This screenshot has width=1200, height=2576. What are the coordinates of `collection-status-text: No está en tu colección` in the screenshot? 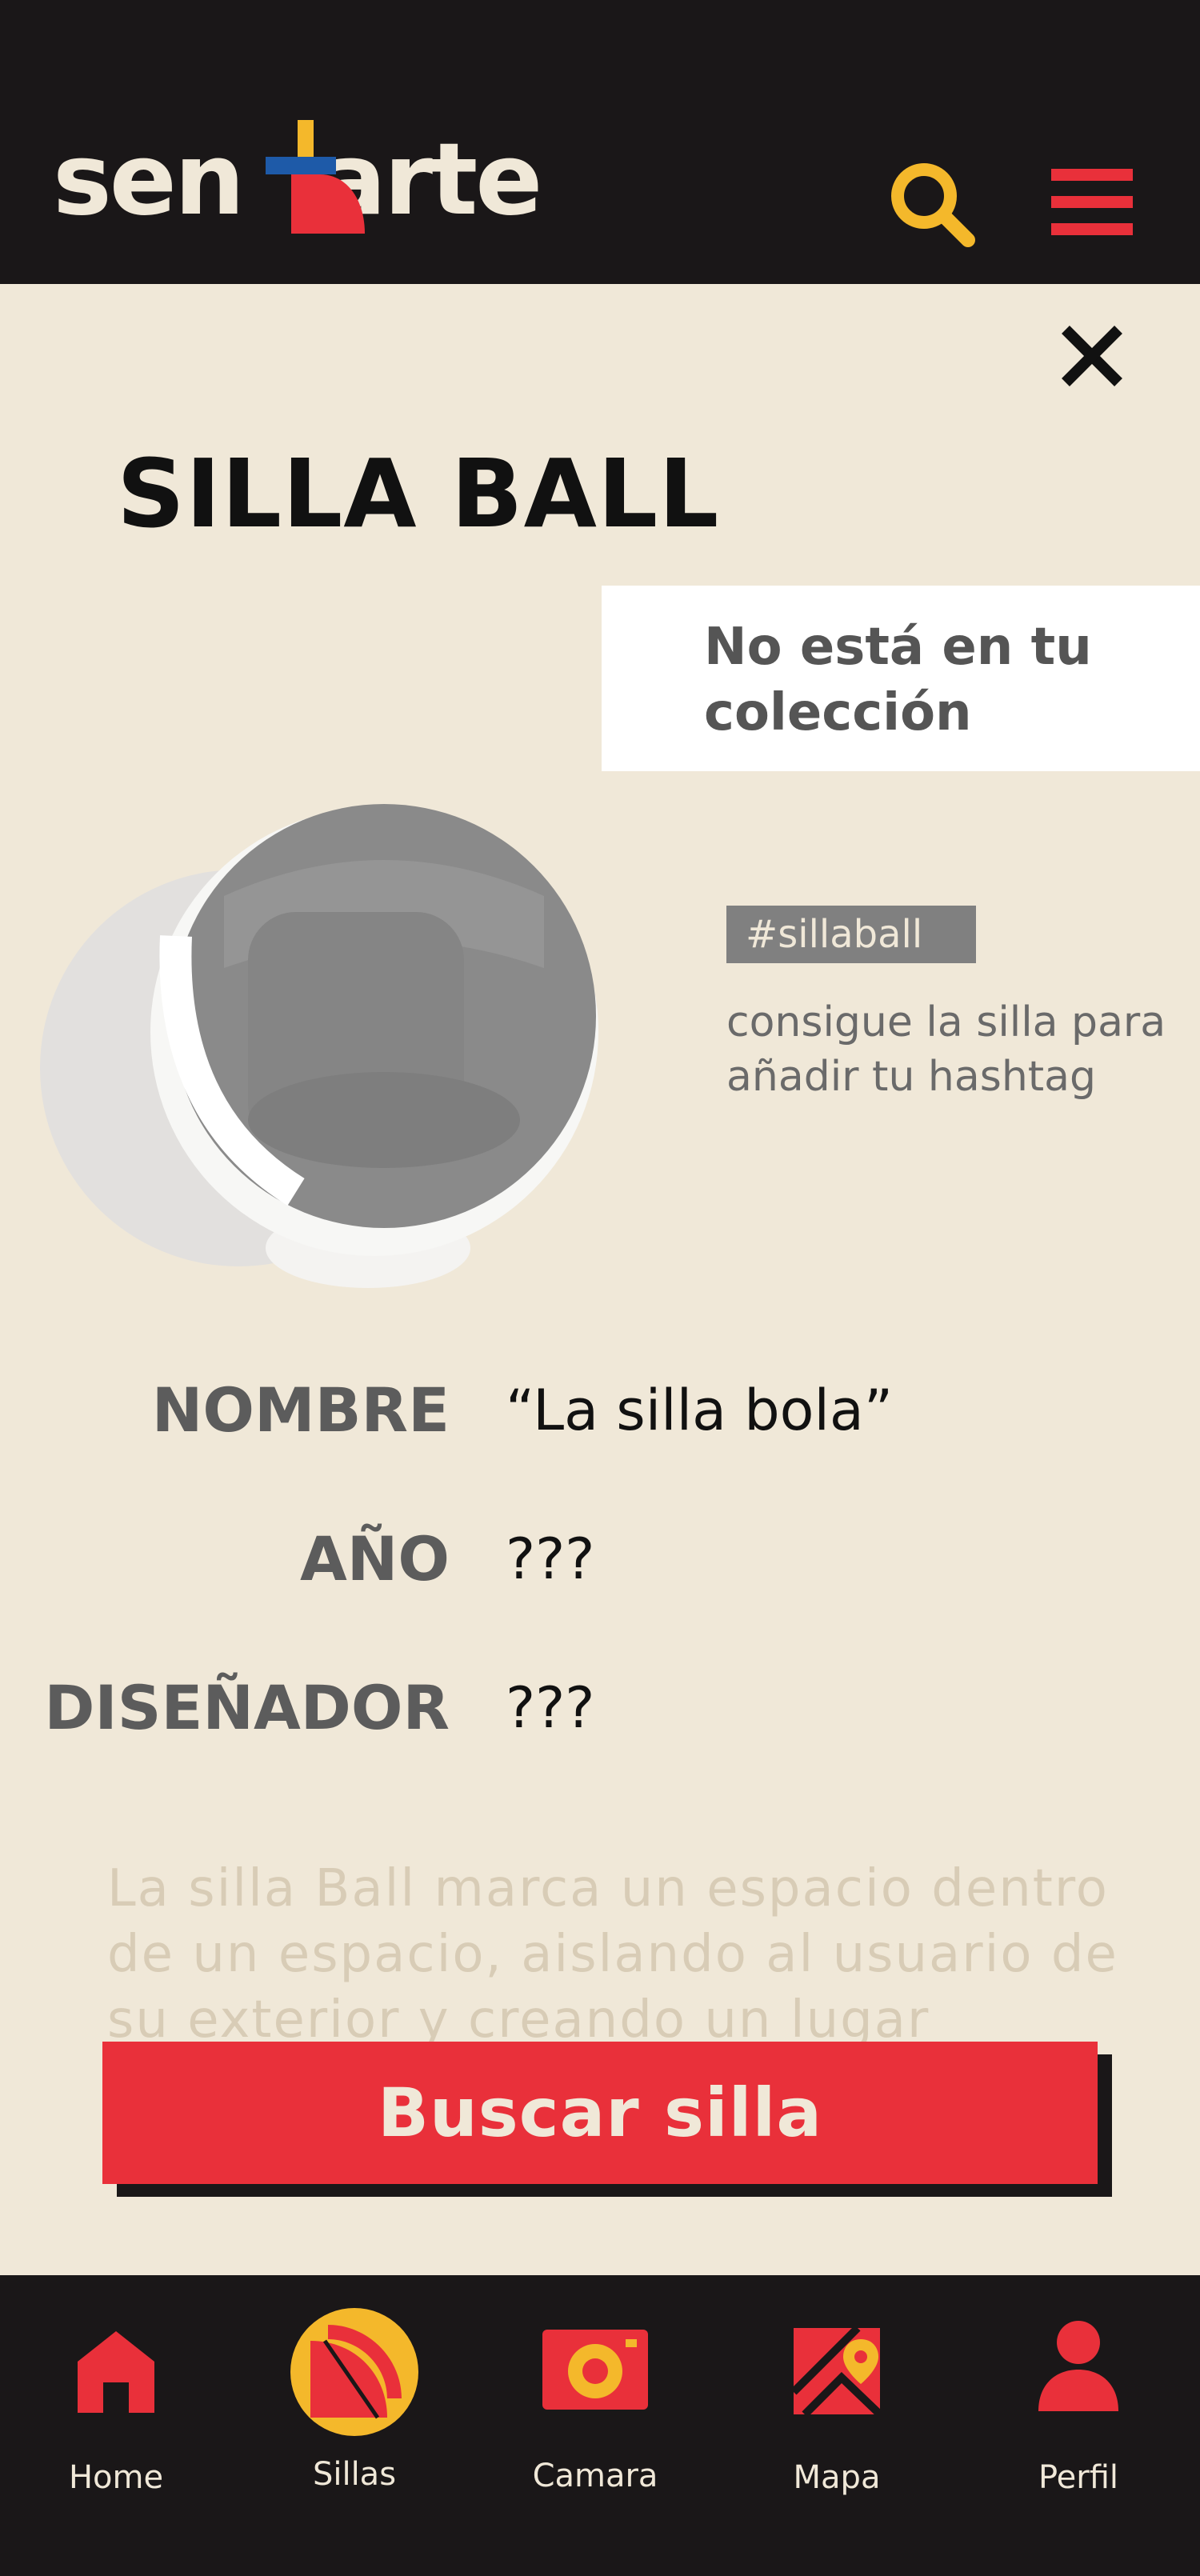 It's located at (898, 680).